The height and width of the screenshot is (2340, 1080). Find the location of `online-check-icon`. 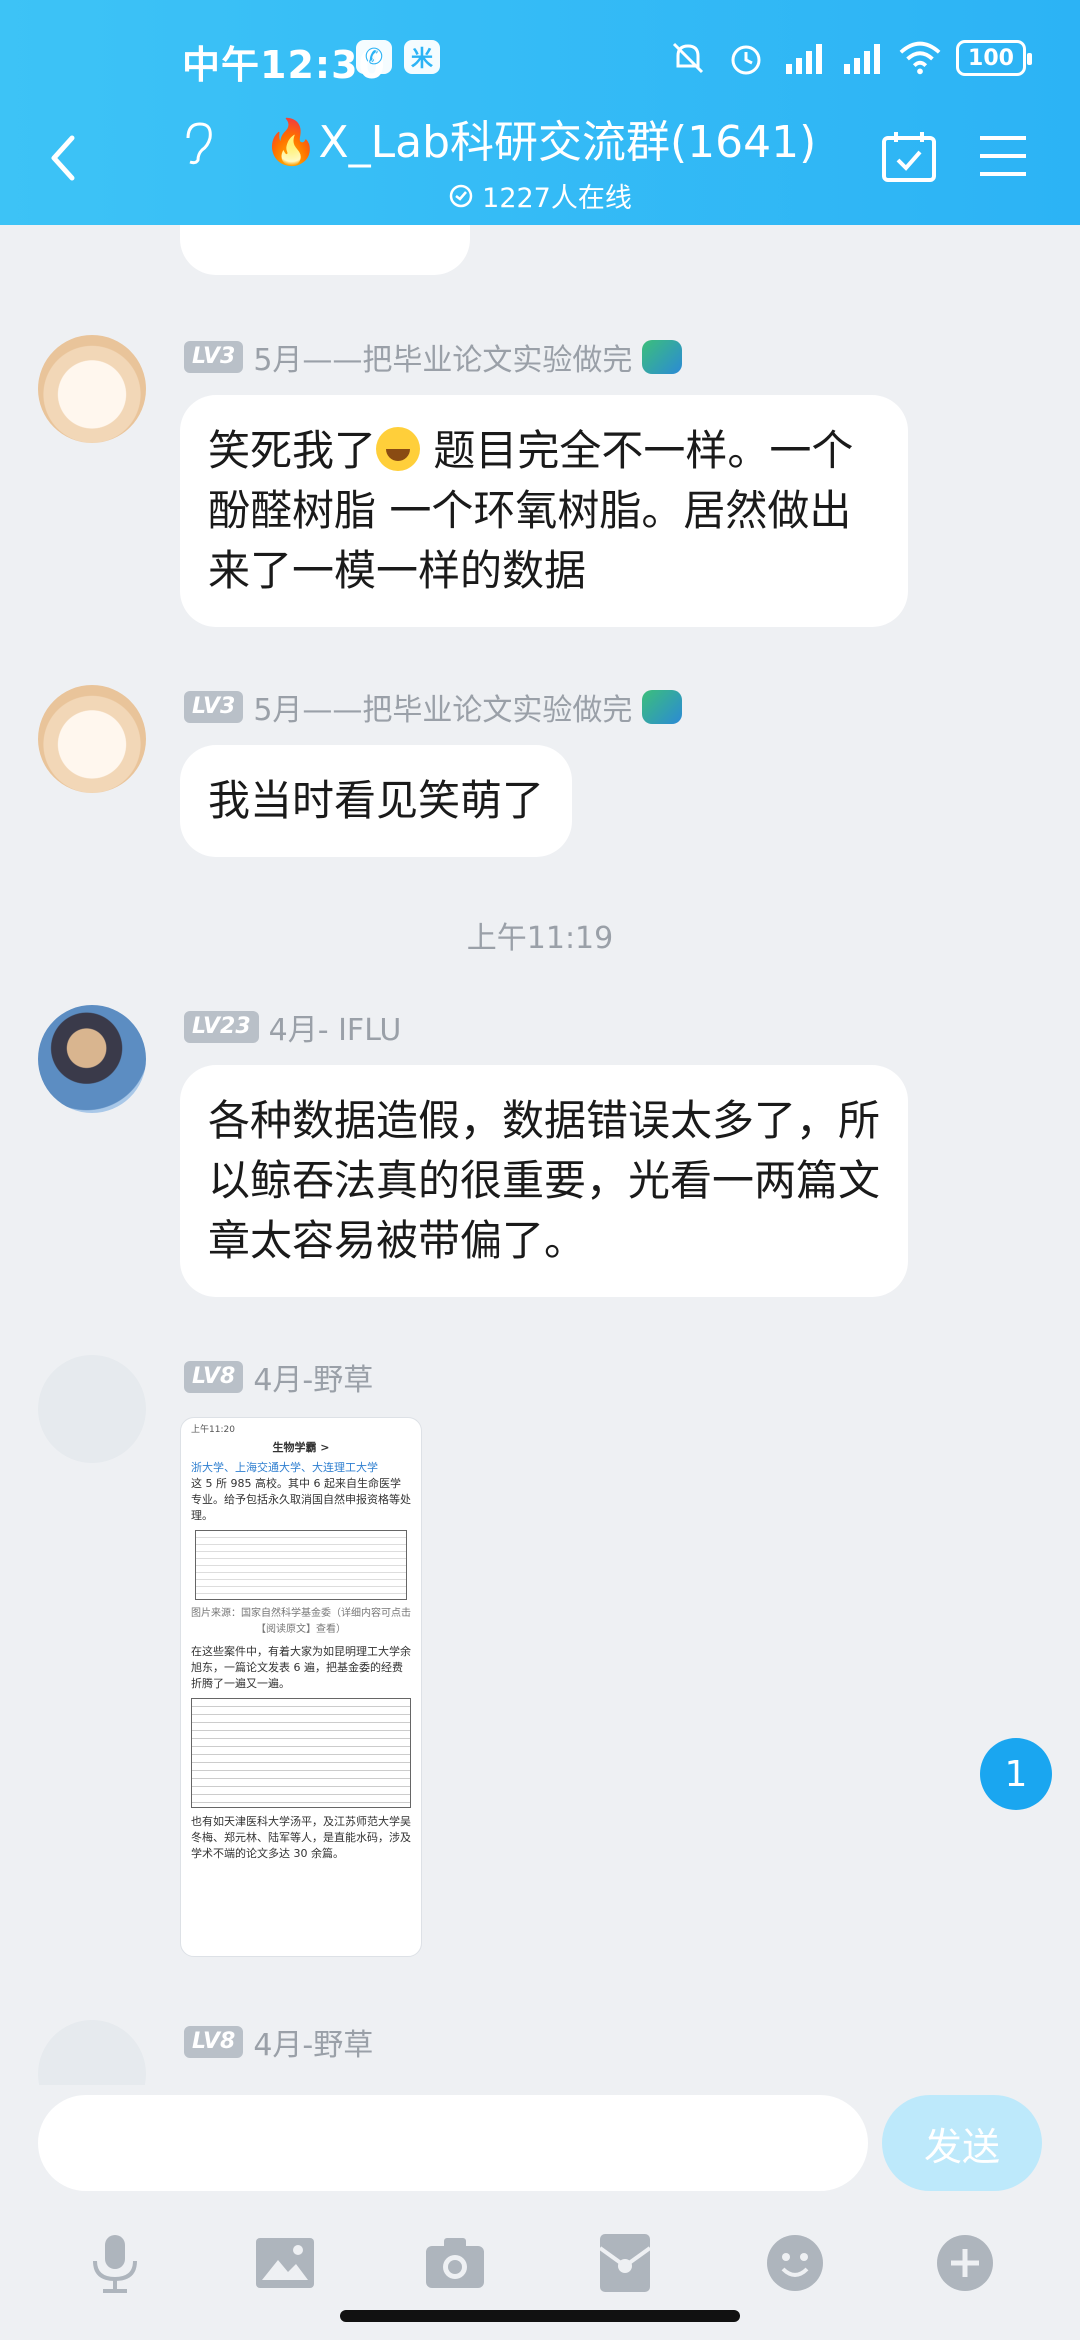

online-check-icon is located at coordinates (461, 195).